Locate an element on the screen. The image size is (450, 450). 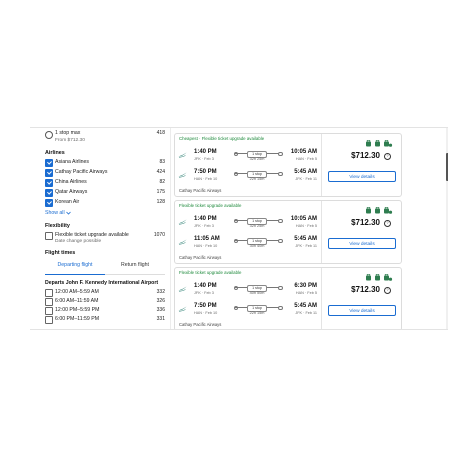
time-slot-option: 6:00 AM–11:59 AM 326 is located at coordinates (105, 302).